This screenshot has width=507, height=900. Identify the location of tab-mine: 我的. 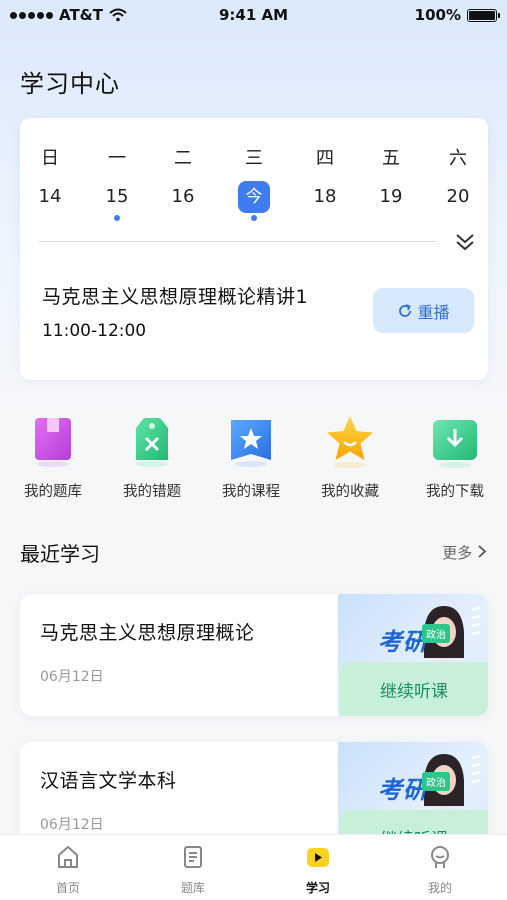
(440, 869).